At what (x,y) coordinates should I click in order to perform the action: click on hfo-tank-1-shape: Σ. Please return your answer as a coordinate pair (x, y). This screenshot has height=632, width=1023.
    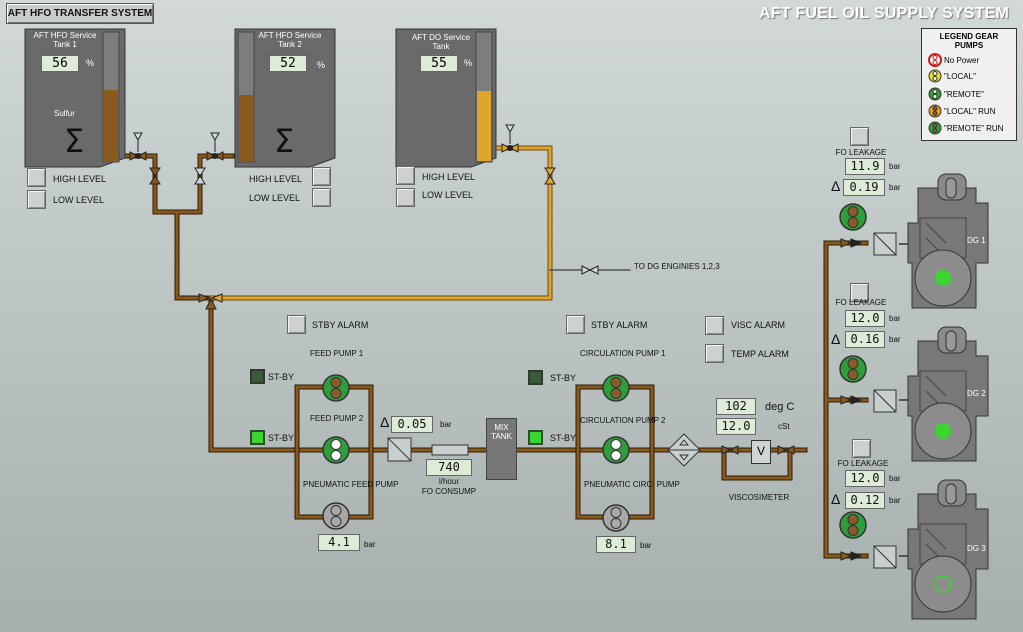
    Looking at the image, I should click on (75, 98).